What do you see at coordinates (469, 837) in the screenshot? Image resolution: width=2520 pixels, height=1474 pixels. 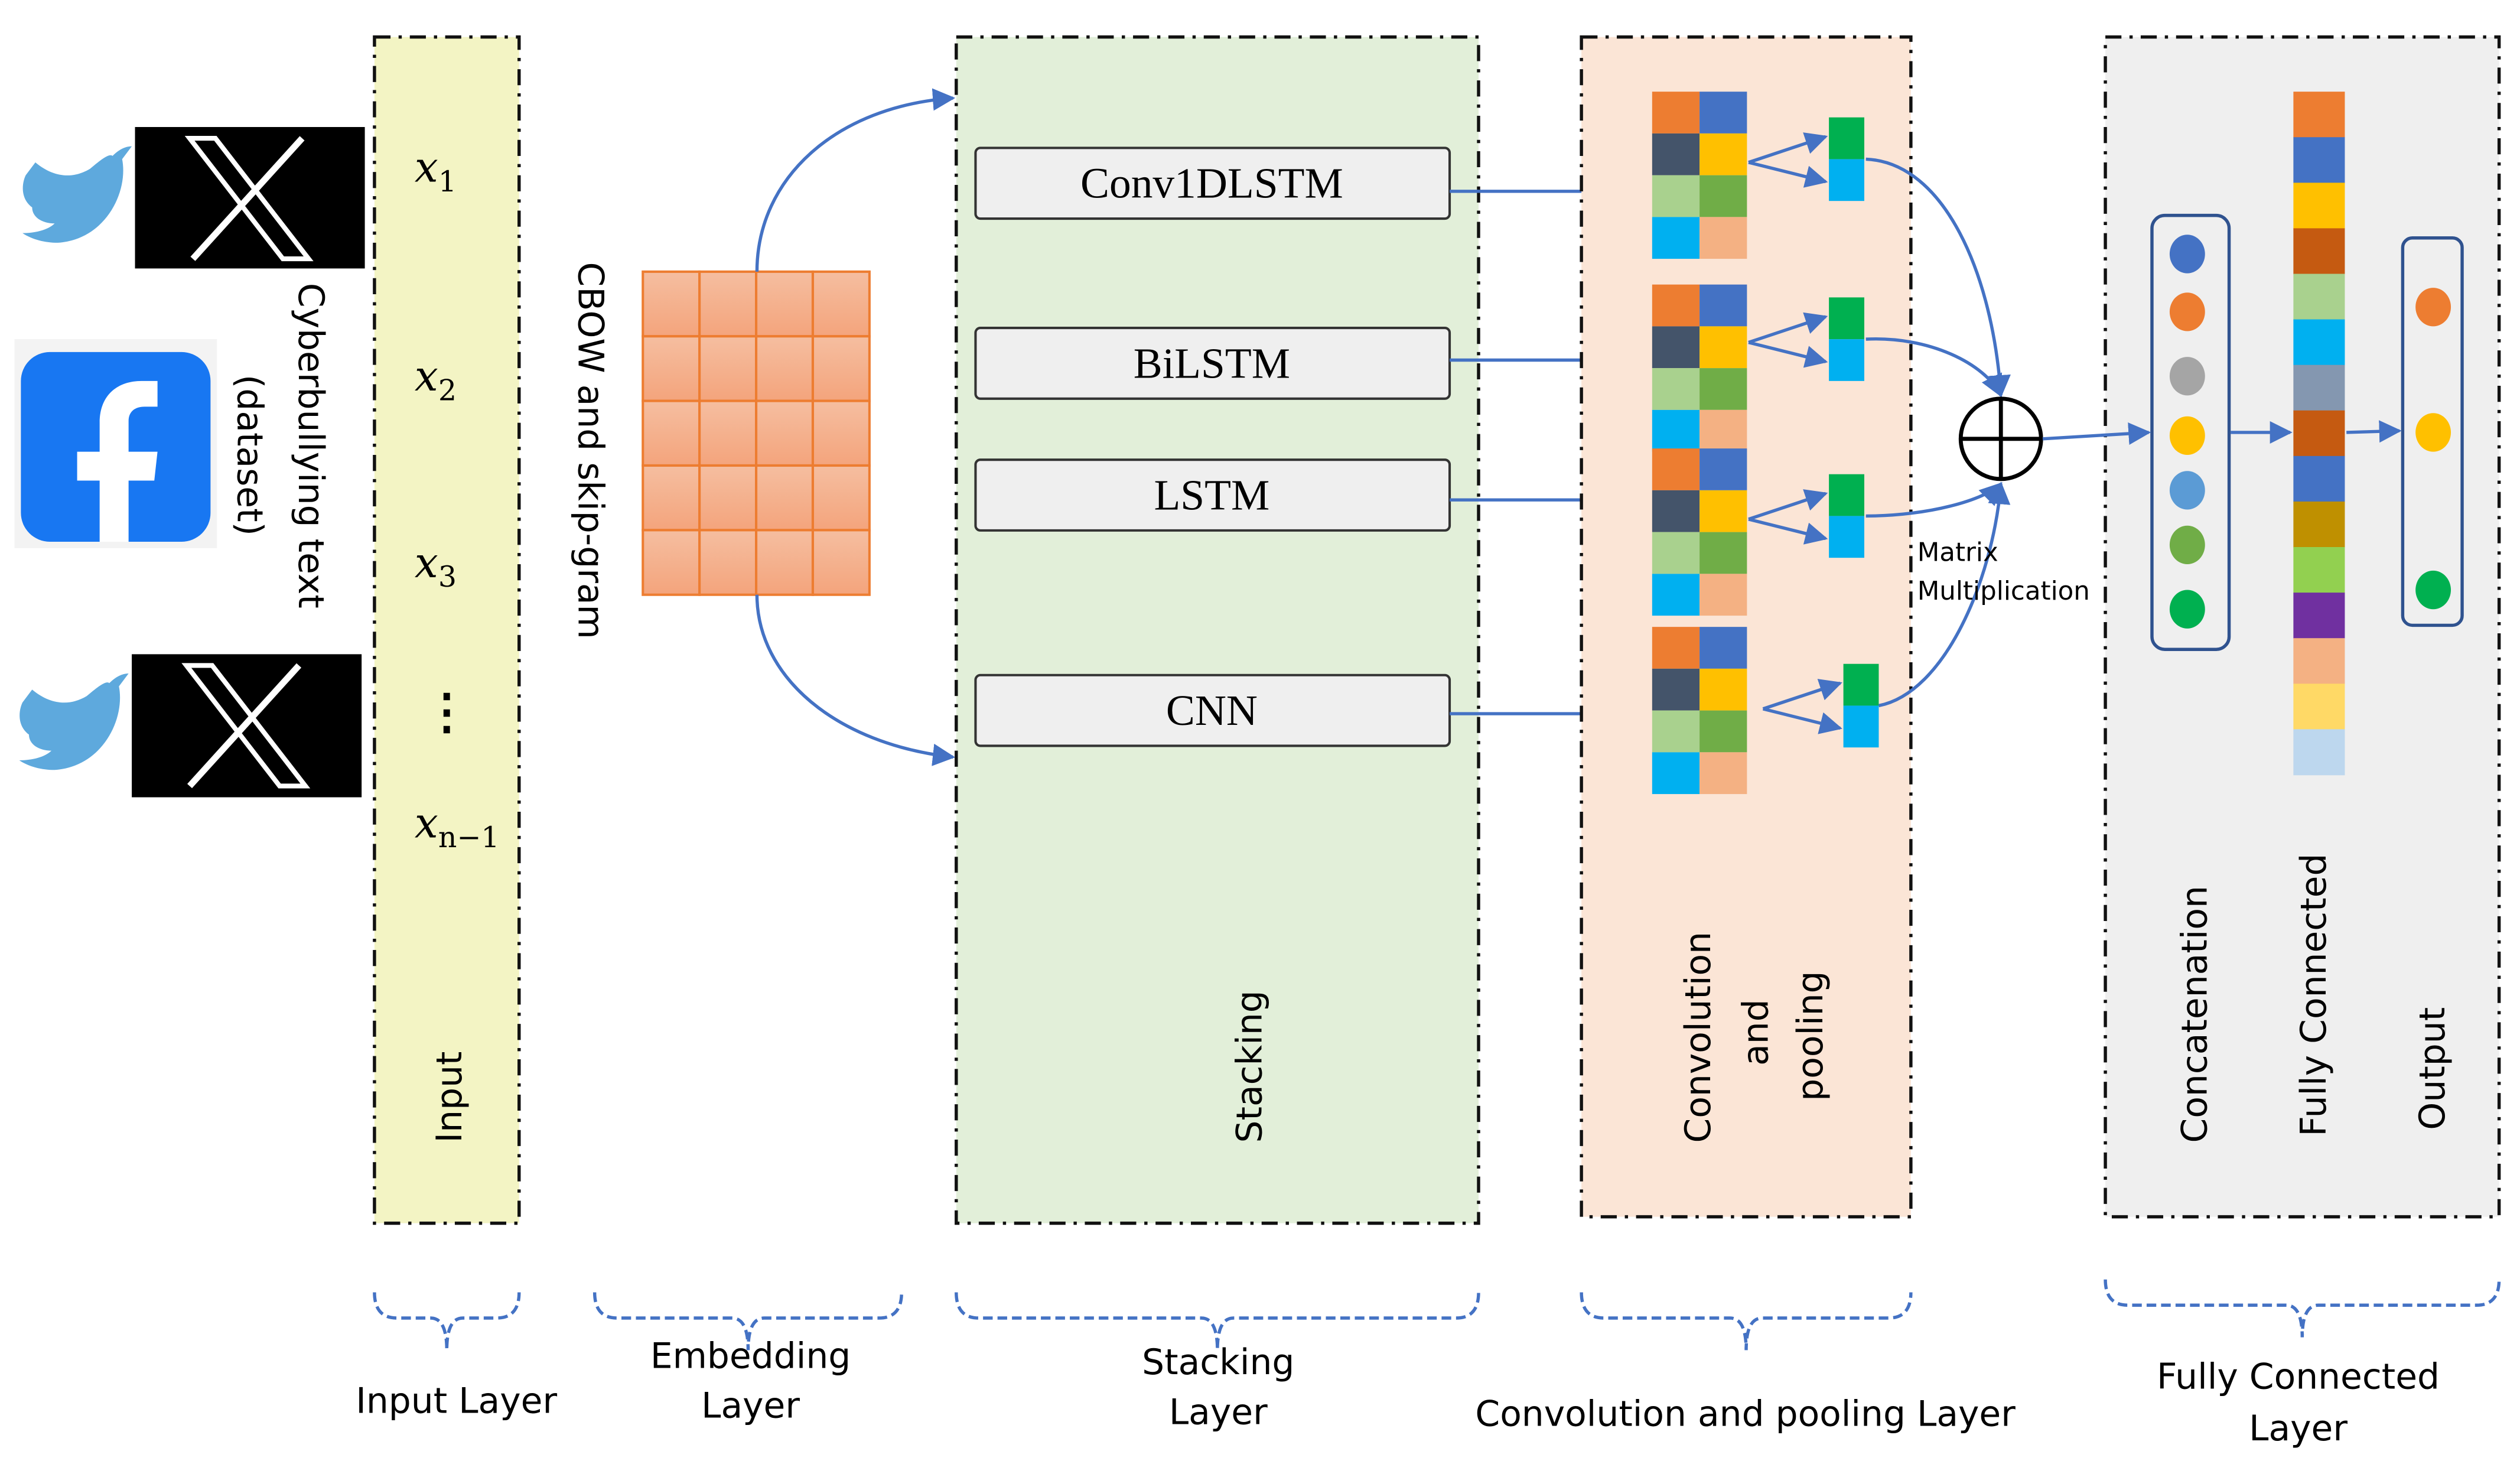 I see `token-index: n−1` at bounding box center [469, 837].